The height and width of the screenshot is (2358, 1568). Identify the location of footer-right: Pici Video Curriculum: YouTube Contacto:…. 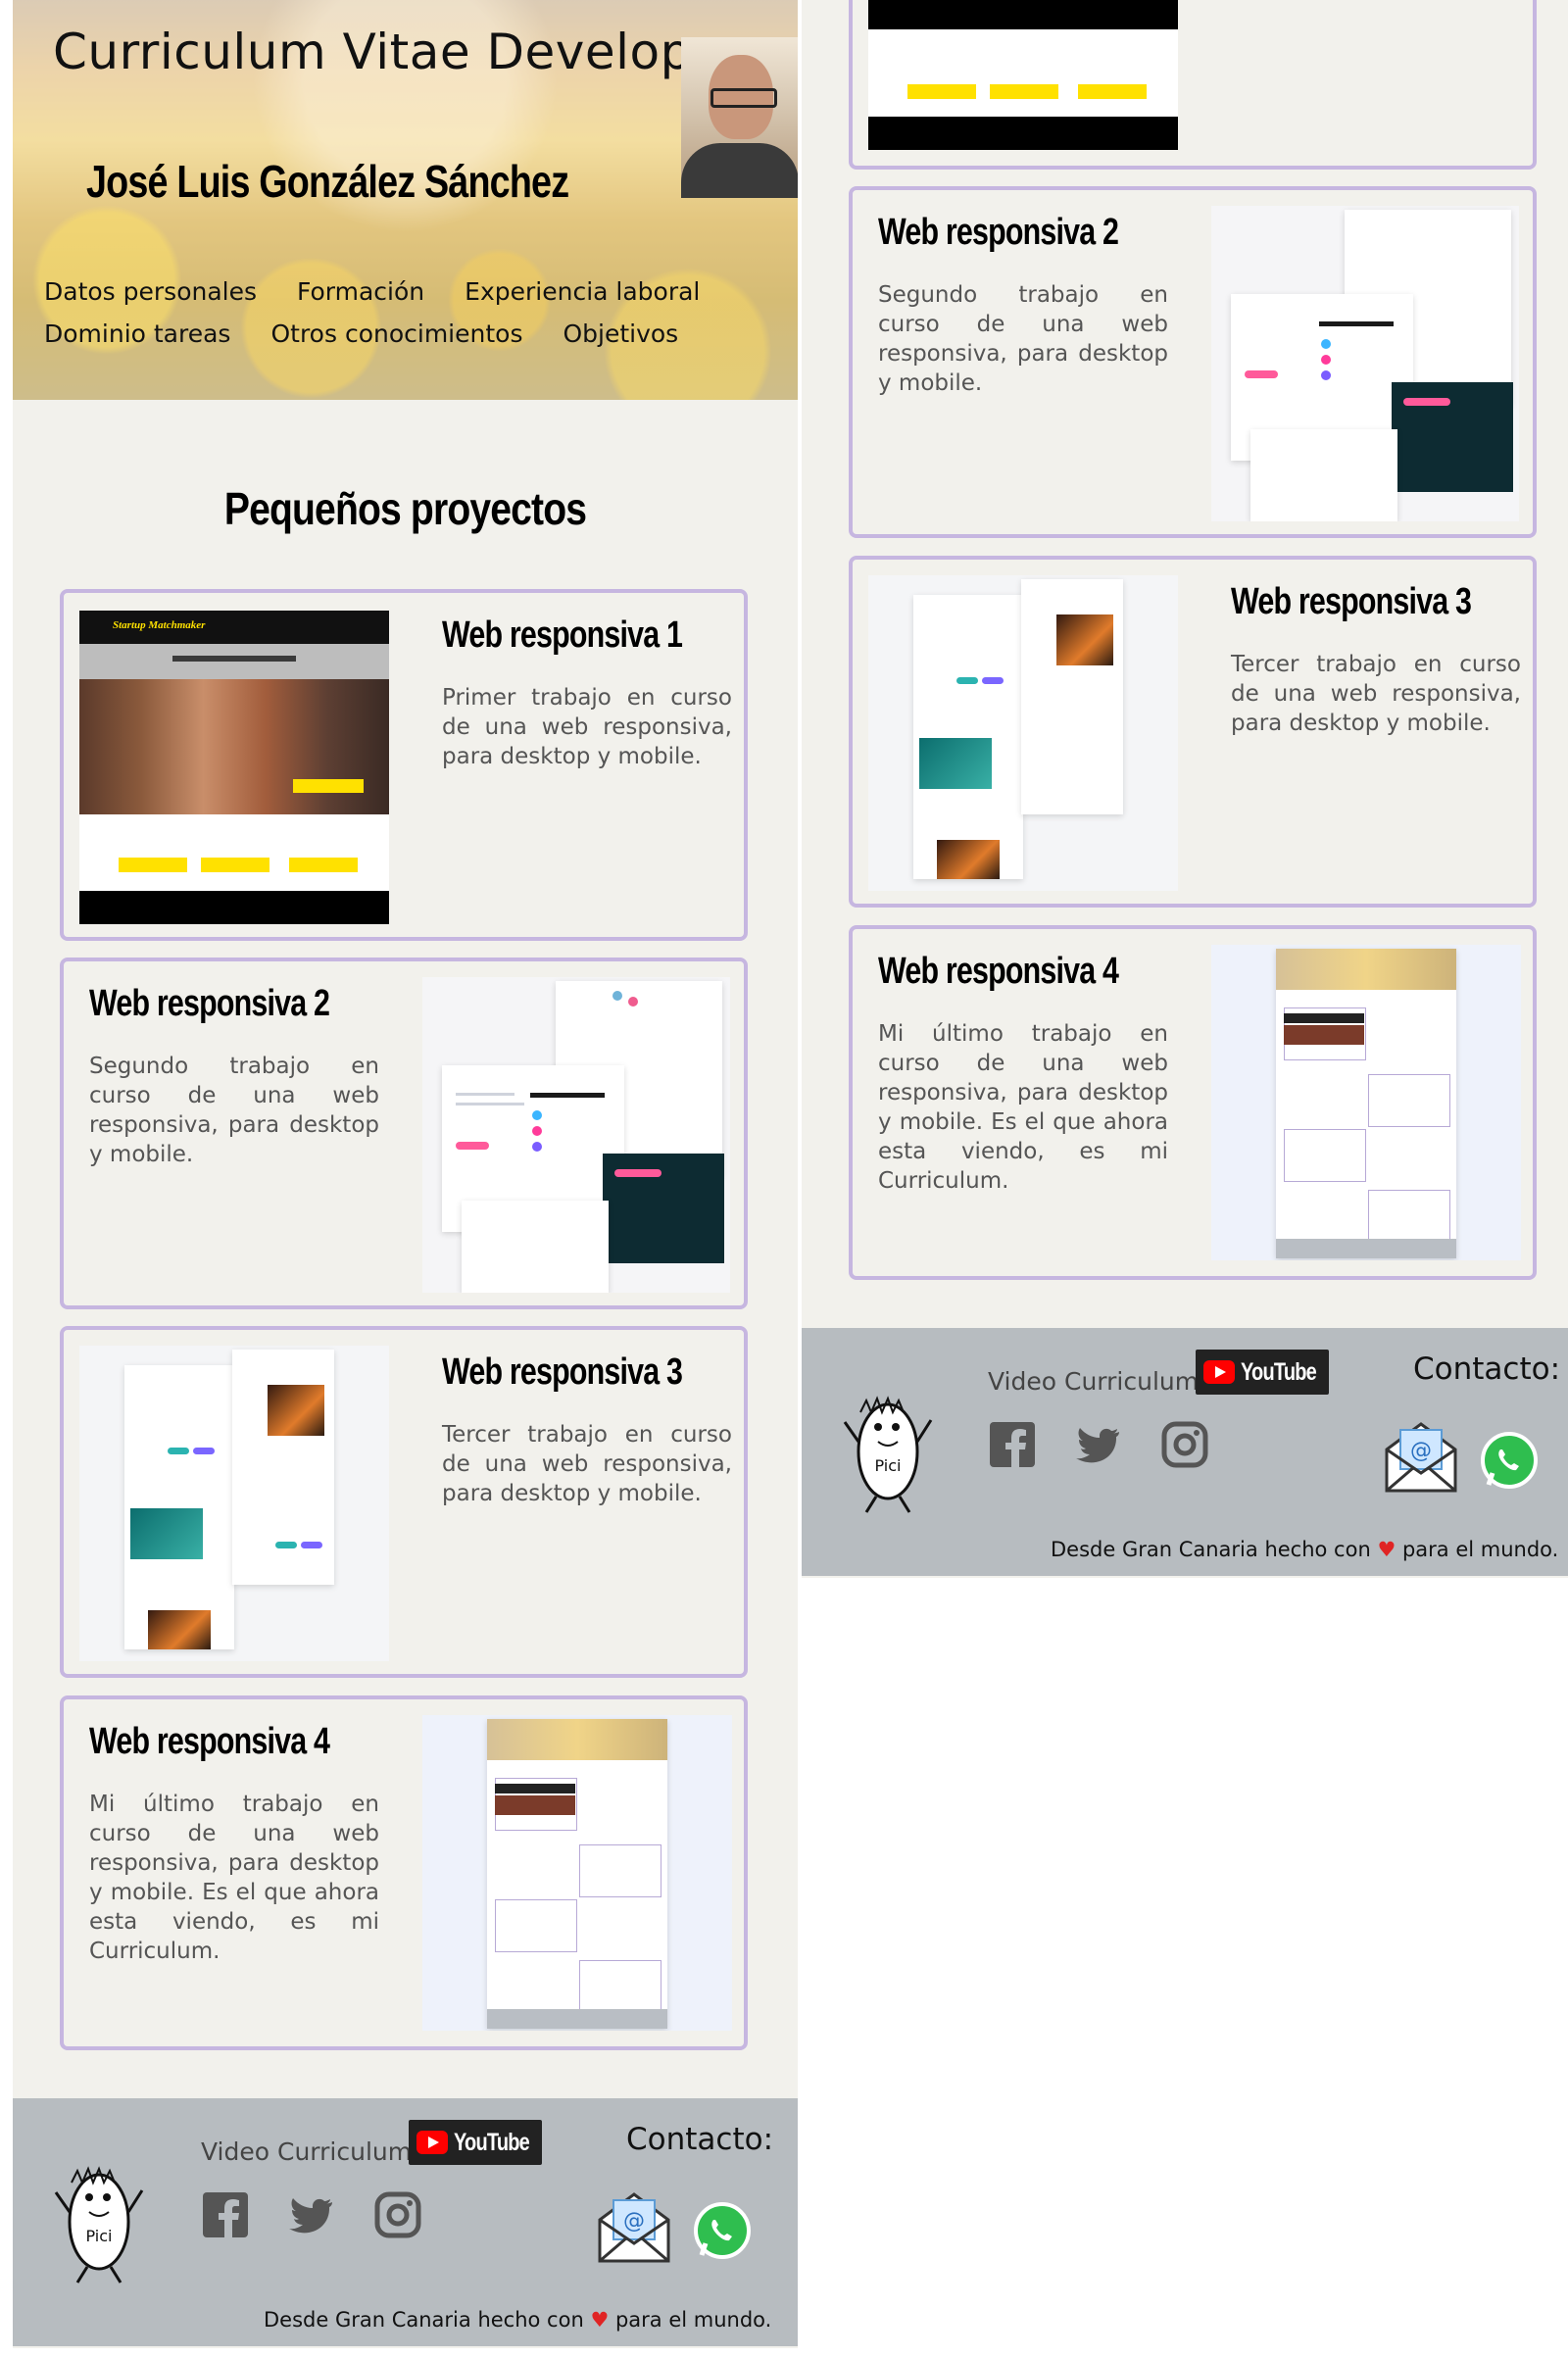
(1185, 1452).